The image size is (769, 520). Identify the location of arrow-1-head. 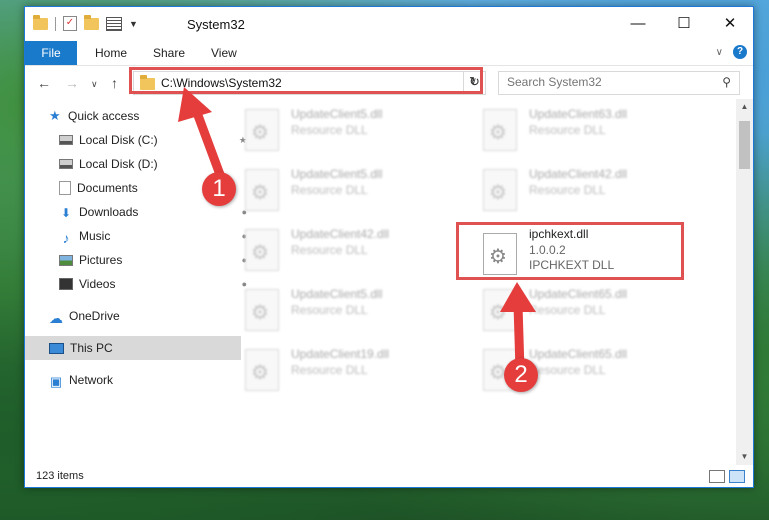
(195, 104).